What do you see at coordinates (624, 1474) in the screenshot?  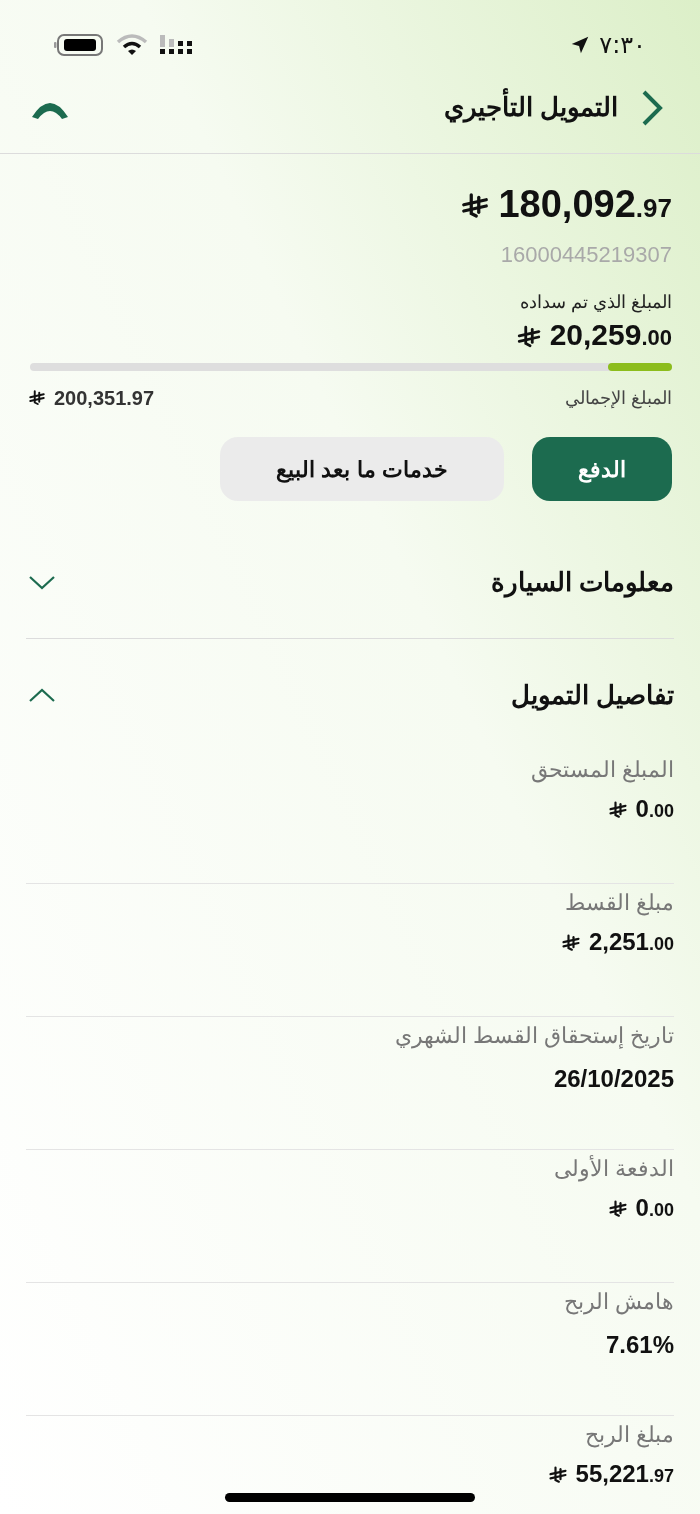 I see `detail-value: 55,221.97` at bounding box center [624, 1474].